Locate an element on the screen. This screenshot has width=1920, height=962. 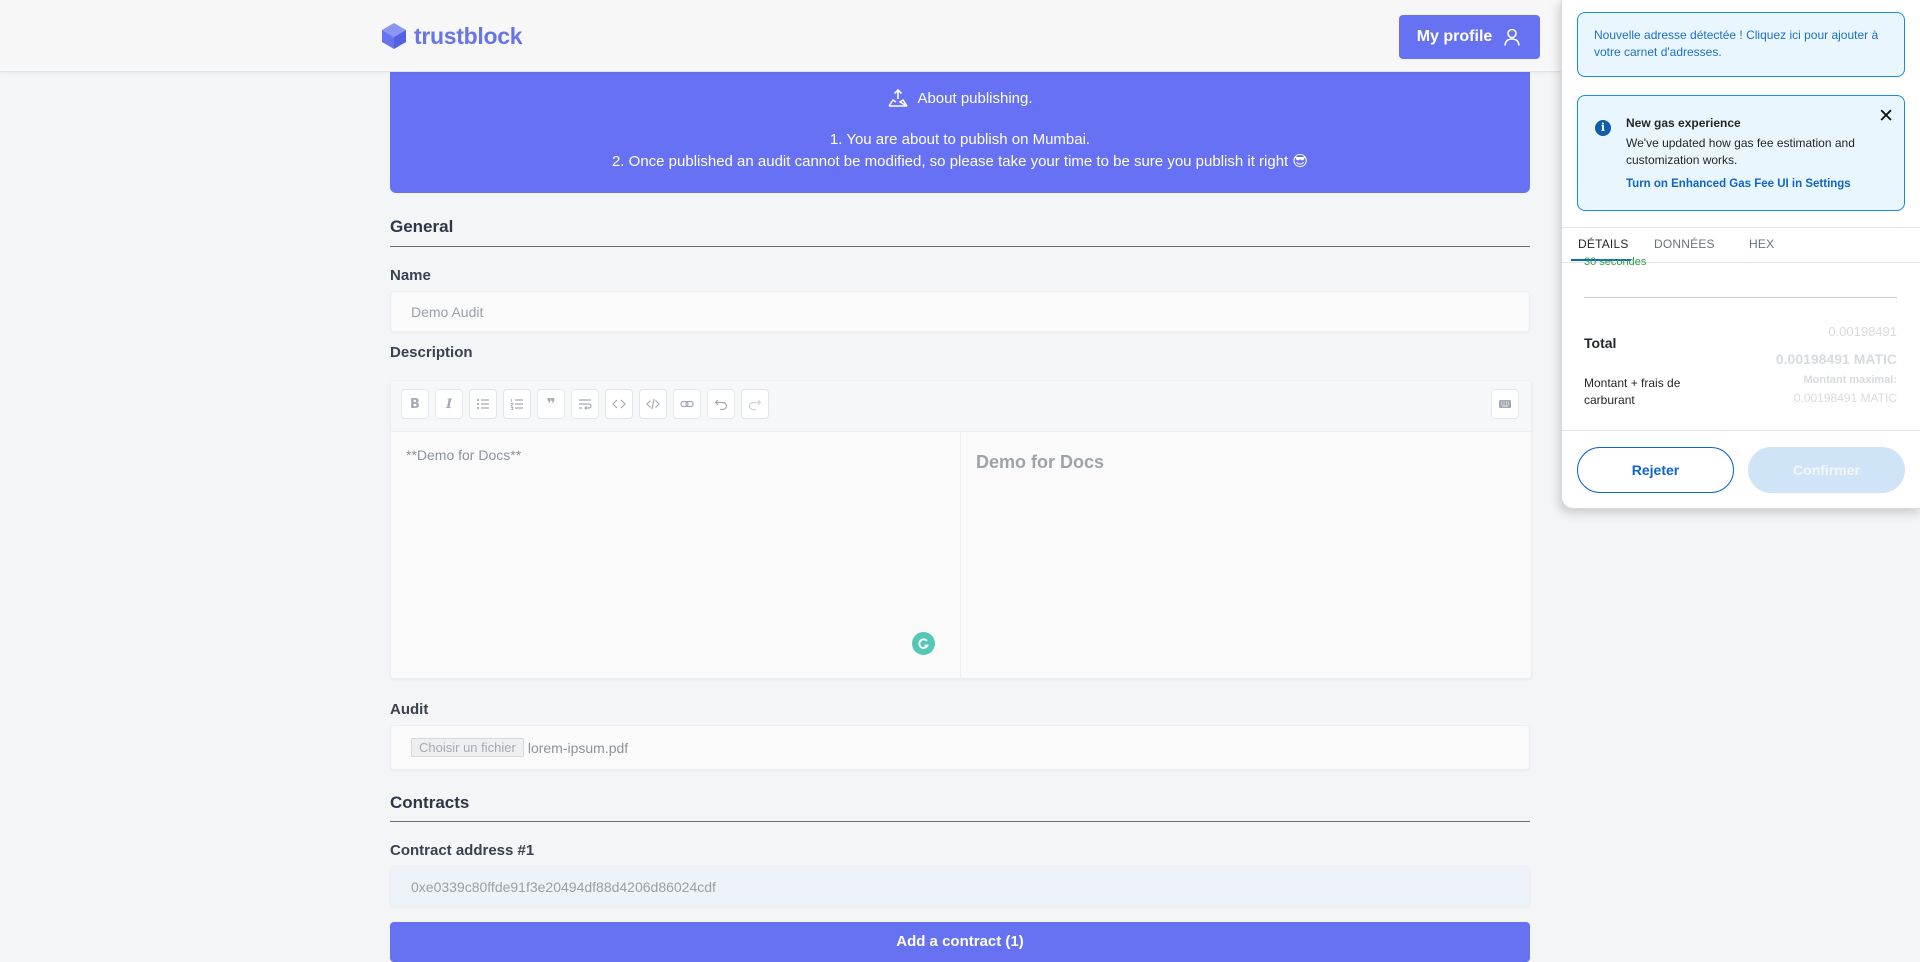
my-profile-button: My profile is located at coordinates (1469, 37).